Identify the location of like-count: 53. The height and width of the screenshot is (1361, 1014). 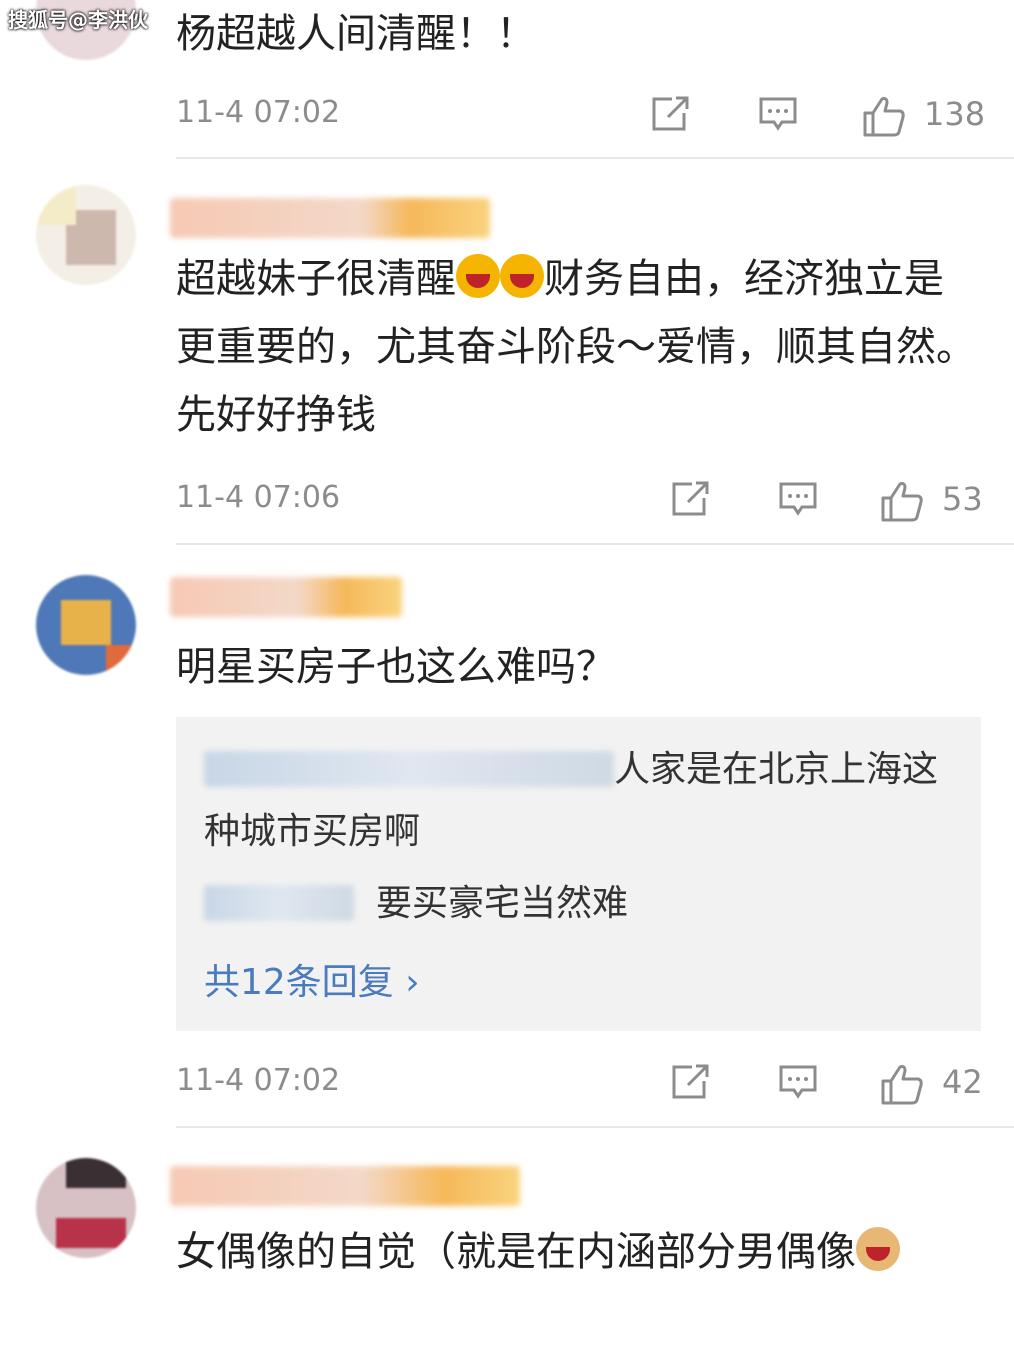
(962, 499).